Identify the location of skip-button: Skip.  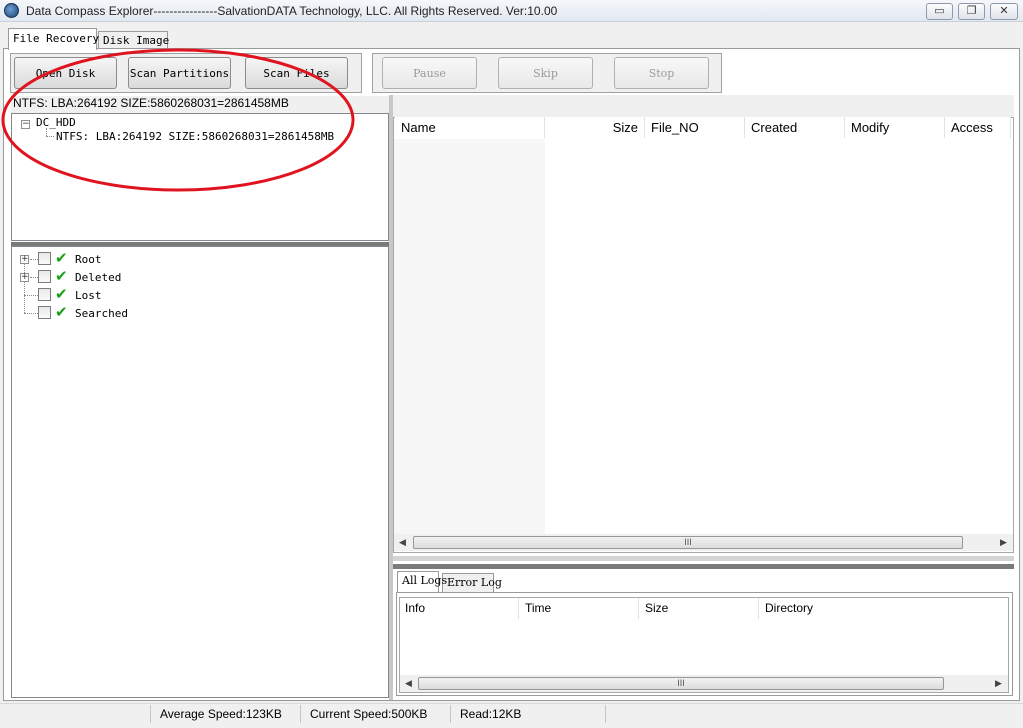
(545, 73).